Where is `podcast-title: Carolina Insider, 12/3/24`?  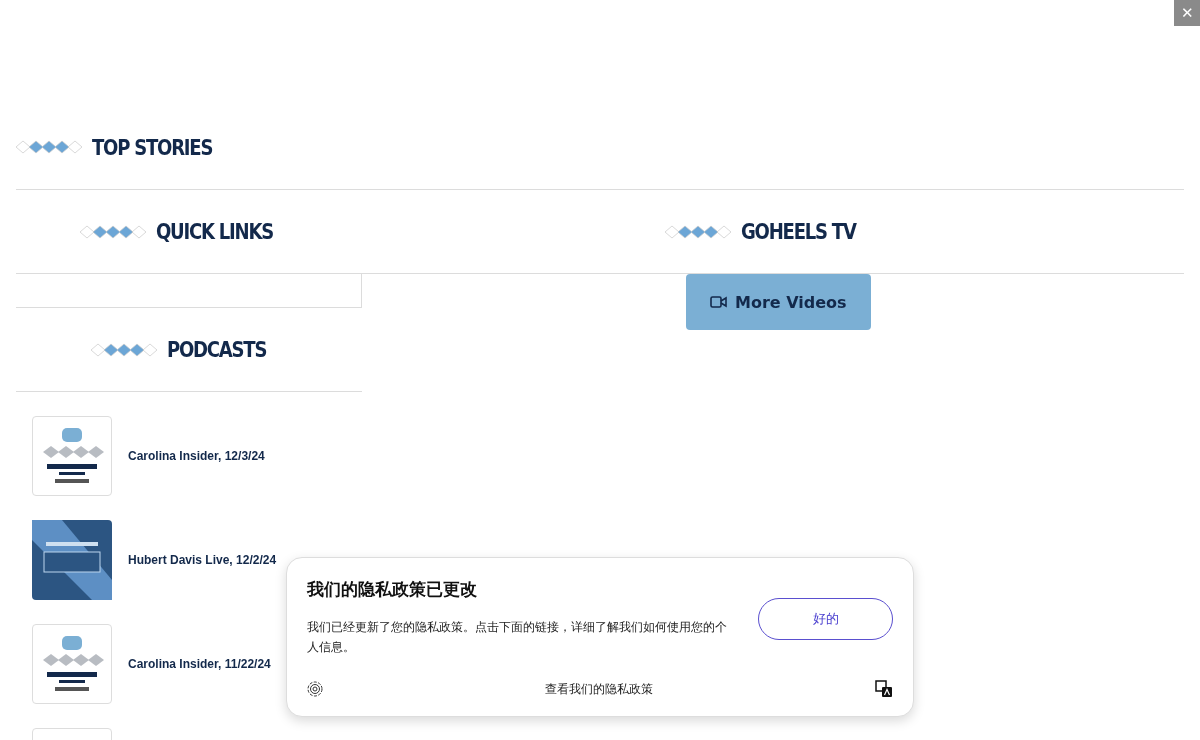 podcast-title: Carolina Insider, 12/3/24 is located at coordinates (196, 456).